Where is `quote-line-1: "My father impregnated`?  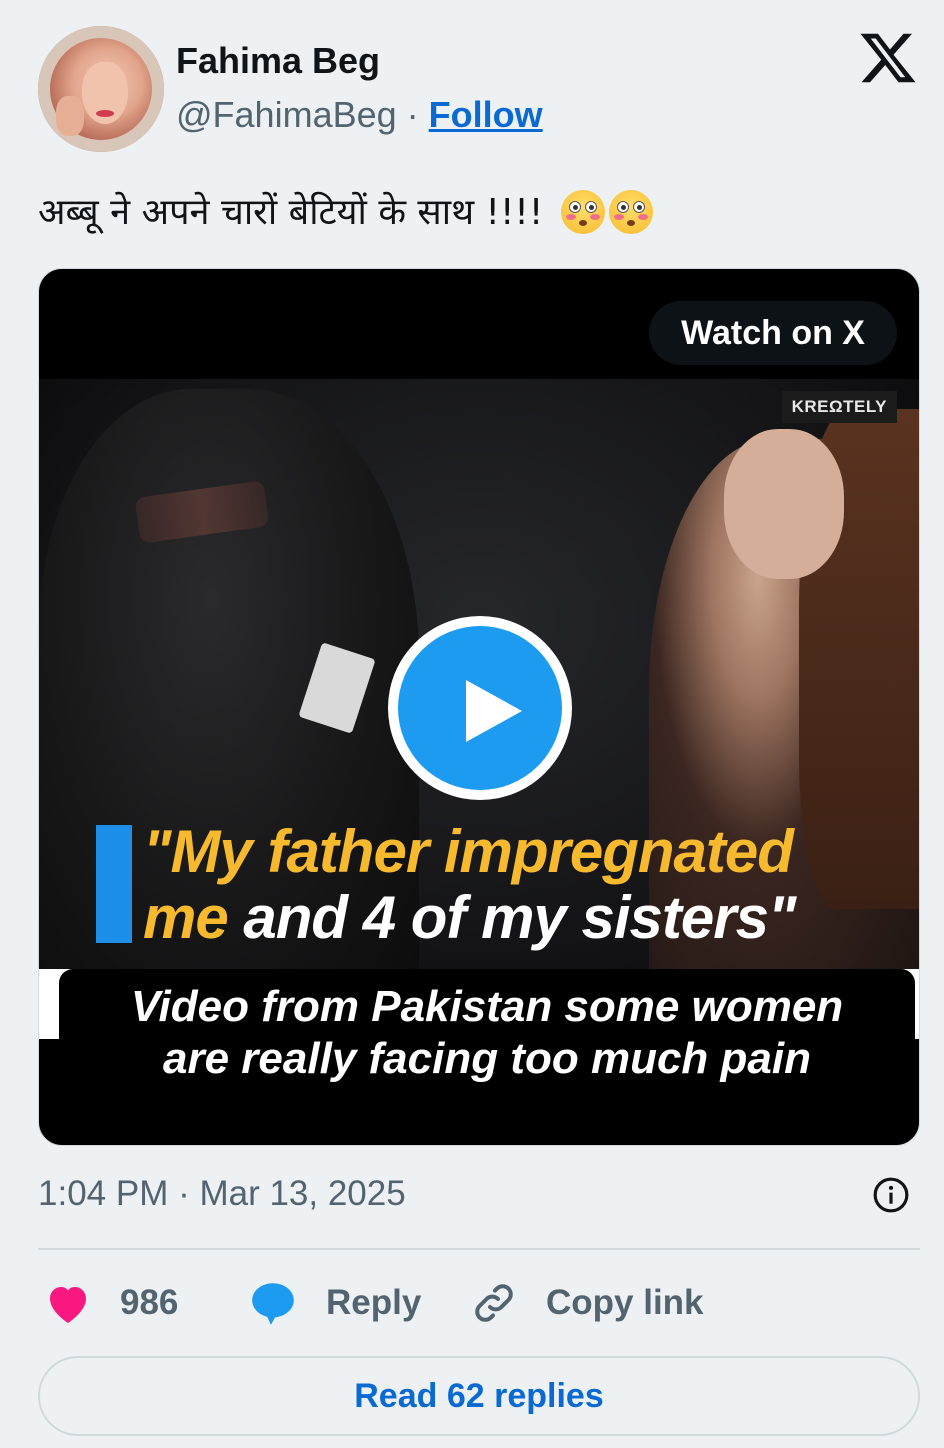
quote-line-1: "My father impregnated is located at coordinates (468, 851).